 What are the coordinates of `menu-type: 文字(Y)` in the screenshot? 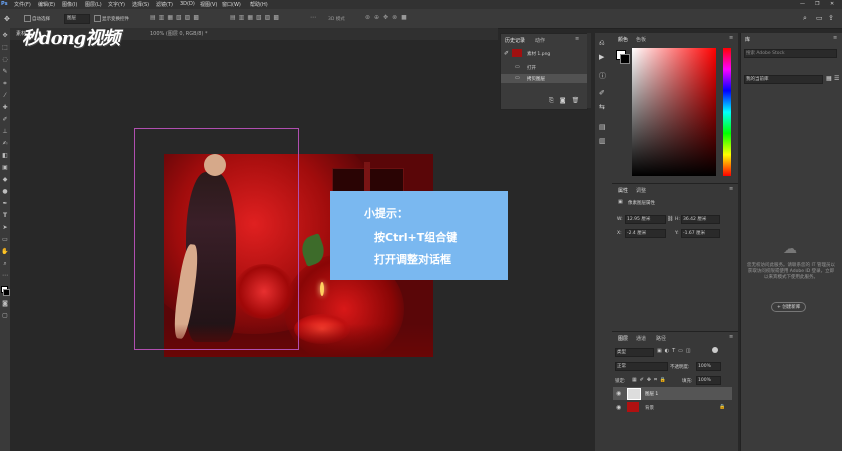 It's located at (116, 4).